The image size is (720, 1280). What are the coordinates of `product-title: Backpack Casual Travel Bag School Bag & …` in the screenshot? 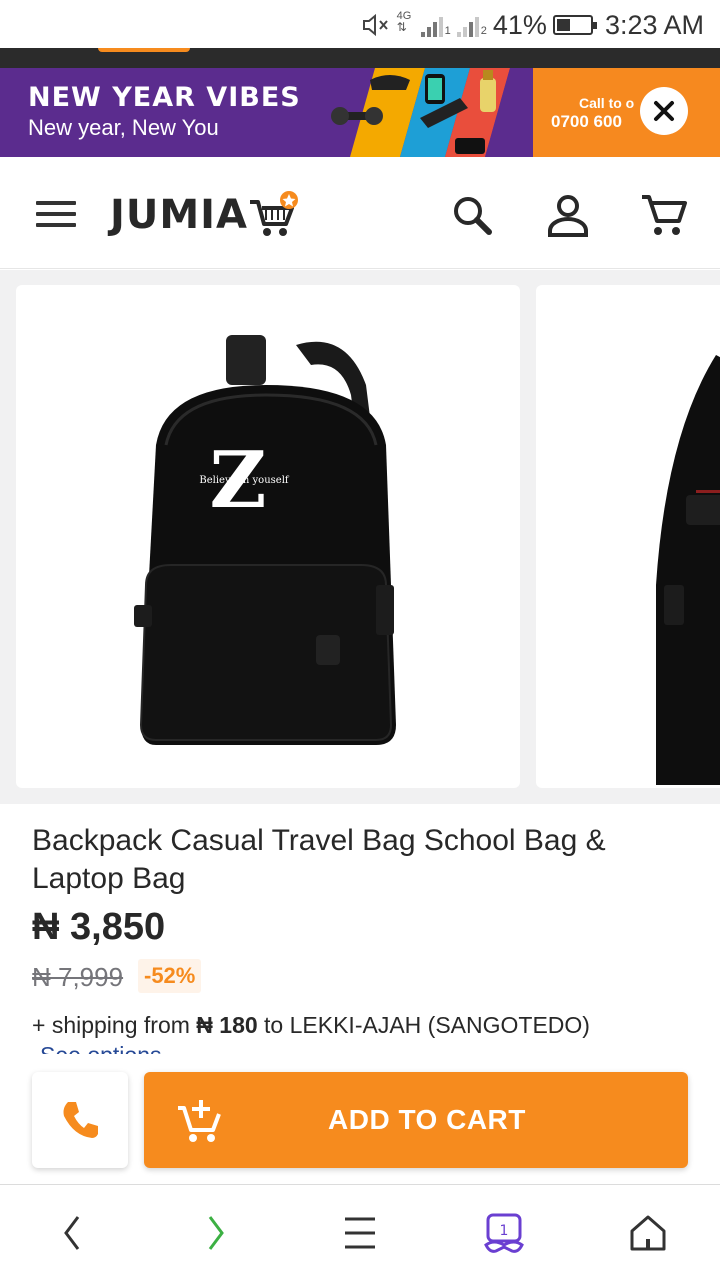 It's located at (319, 859).